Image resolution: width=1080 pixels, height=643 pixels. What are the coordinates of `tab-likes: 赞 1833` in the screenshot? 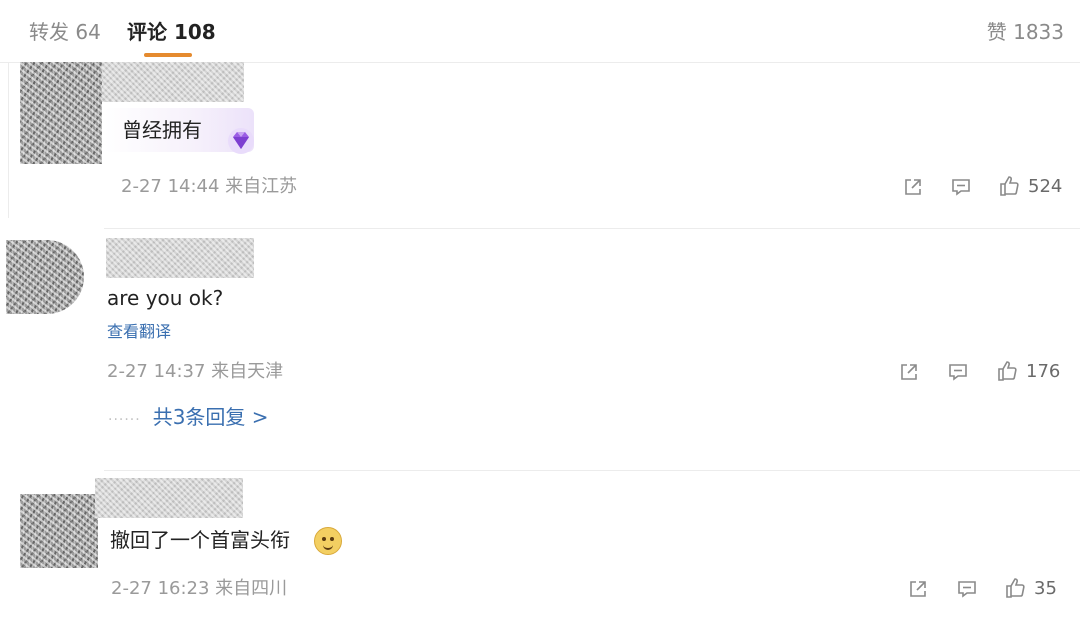 It's located at (1025, 32).